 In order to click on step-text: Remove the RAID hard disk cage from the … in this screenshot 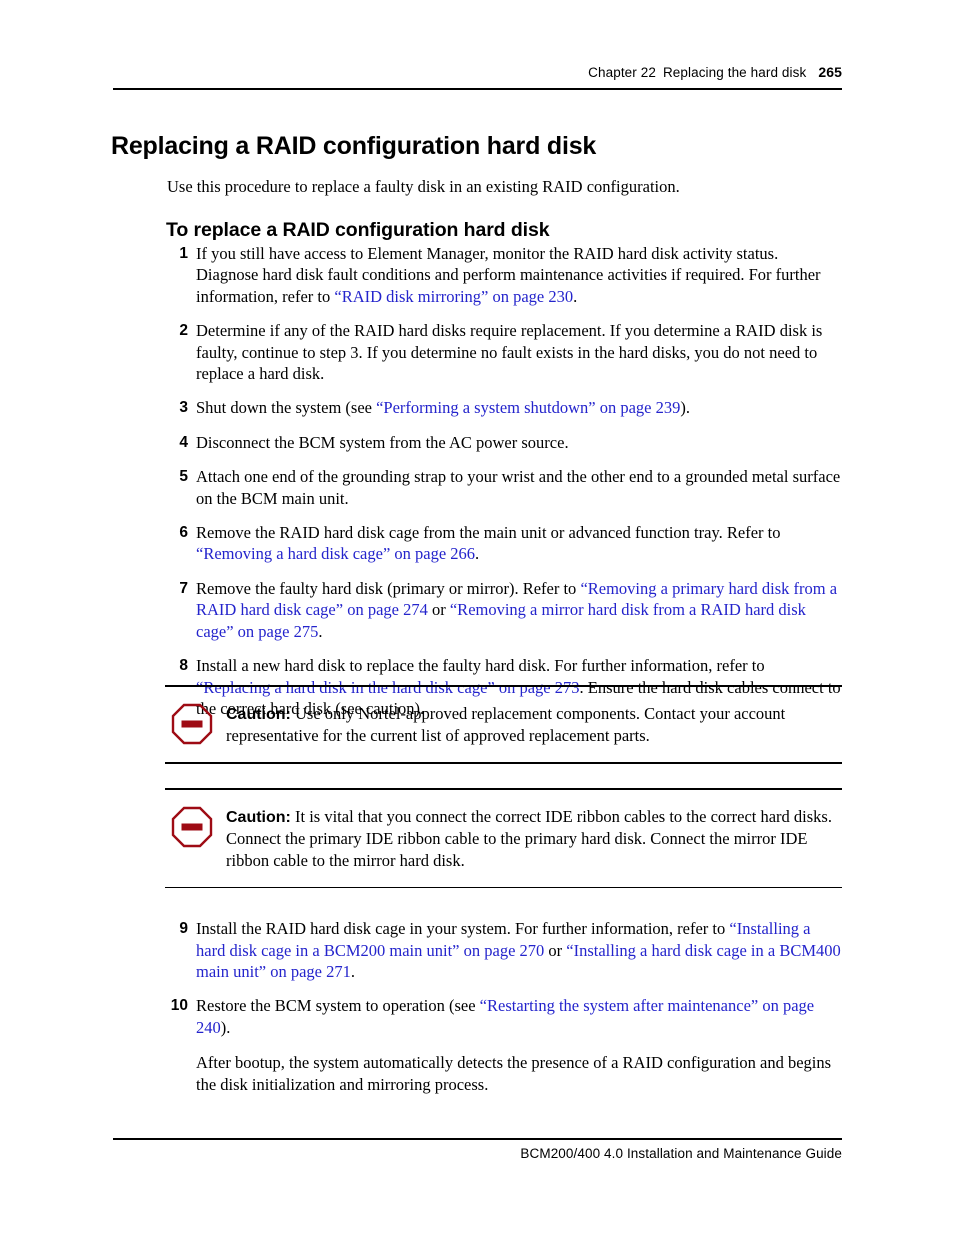, I will do `click(488, 533)`.